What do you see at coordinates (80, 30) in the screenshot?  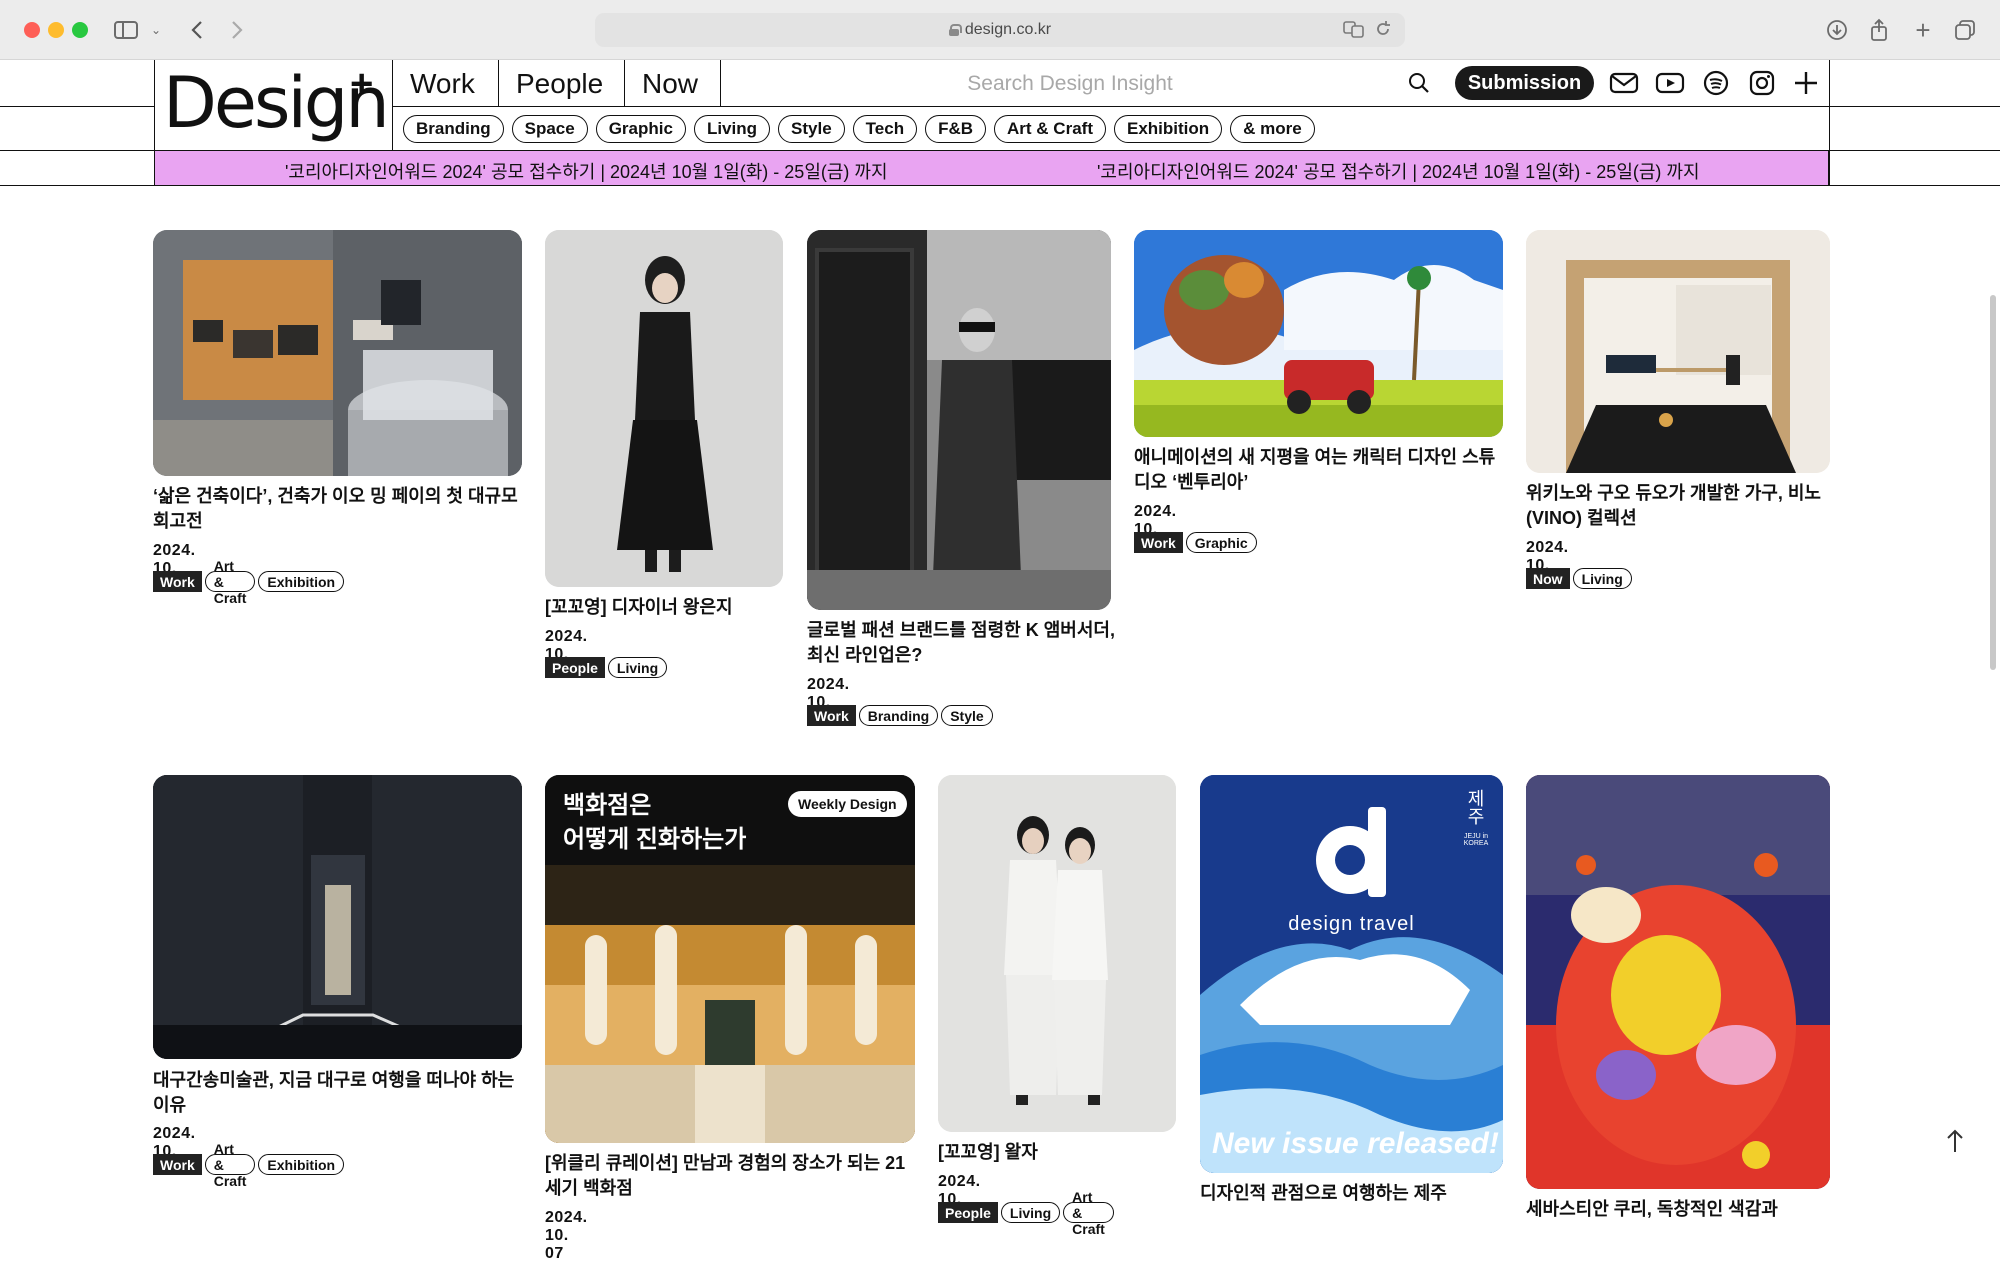 I see `zoom-window-button` at bounding box center [80, 30].